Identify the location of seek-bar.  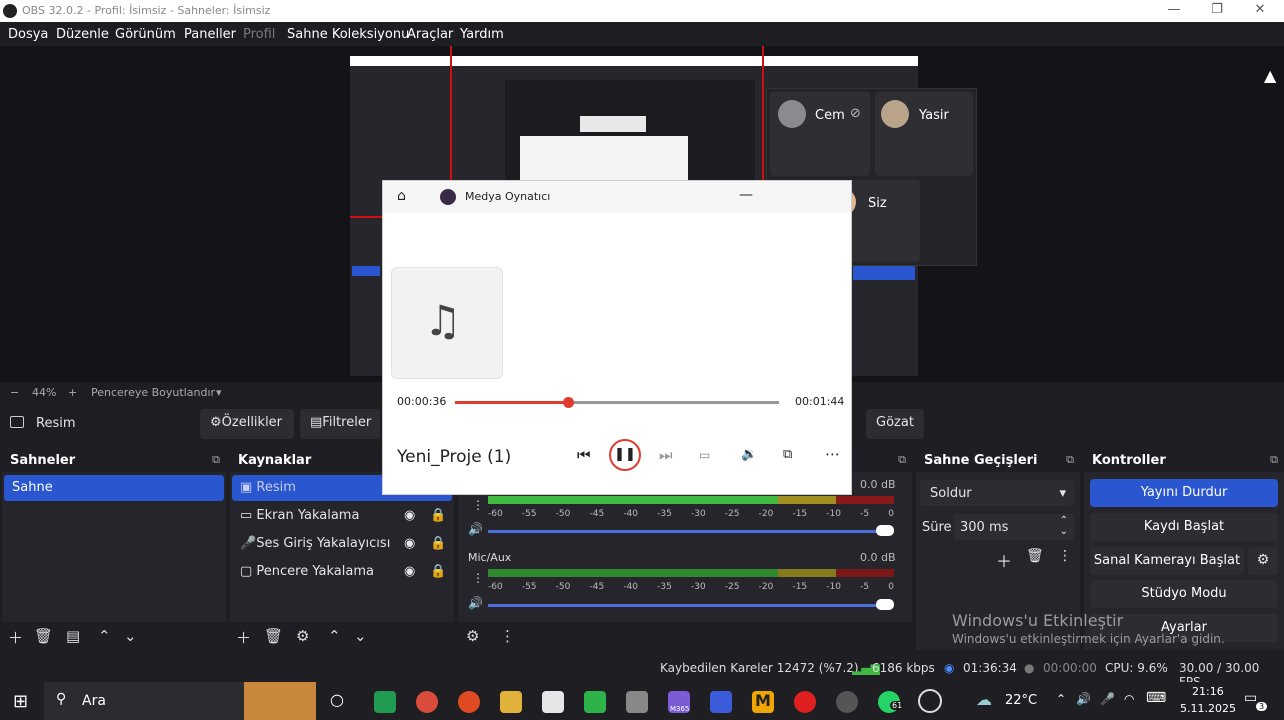
(617, 402).